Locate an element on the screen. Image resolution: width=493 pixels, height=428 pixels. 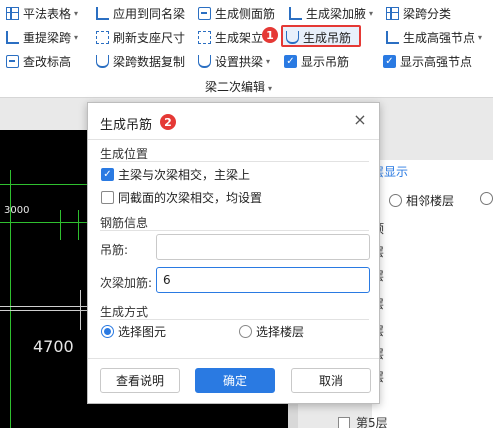
category-icon is located at coordinates (392, 13).